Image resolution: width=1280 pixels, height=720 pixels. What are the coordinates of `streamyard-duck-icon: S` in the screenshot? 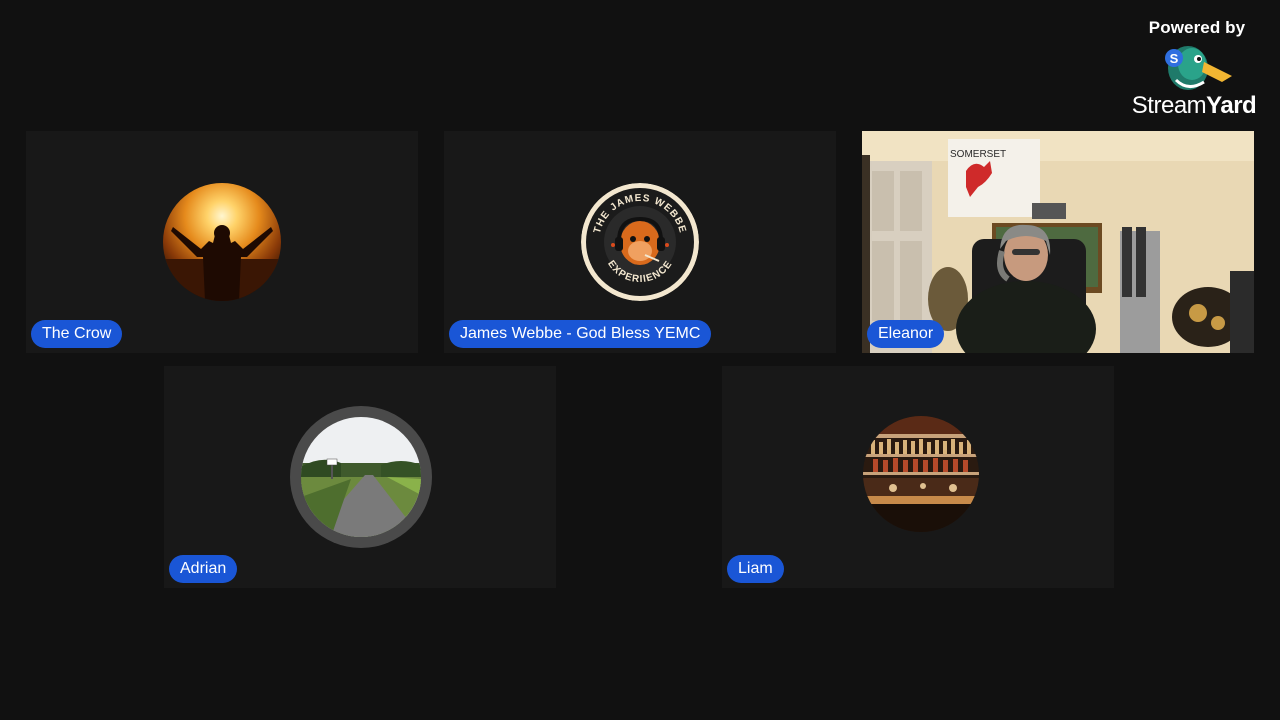 It's located at (1198, 68).